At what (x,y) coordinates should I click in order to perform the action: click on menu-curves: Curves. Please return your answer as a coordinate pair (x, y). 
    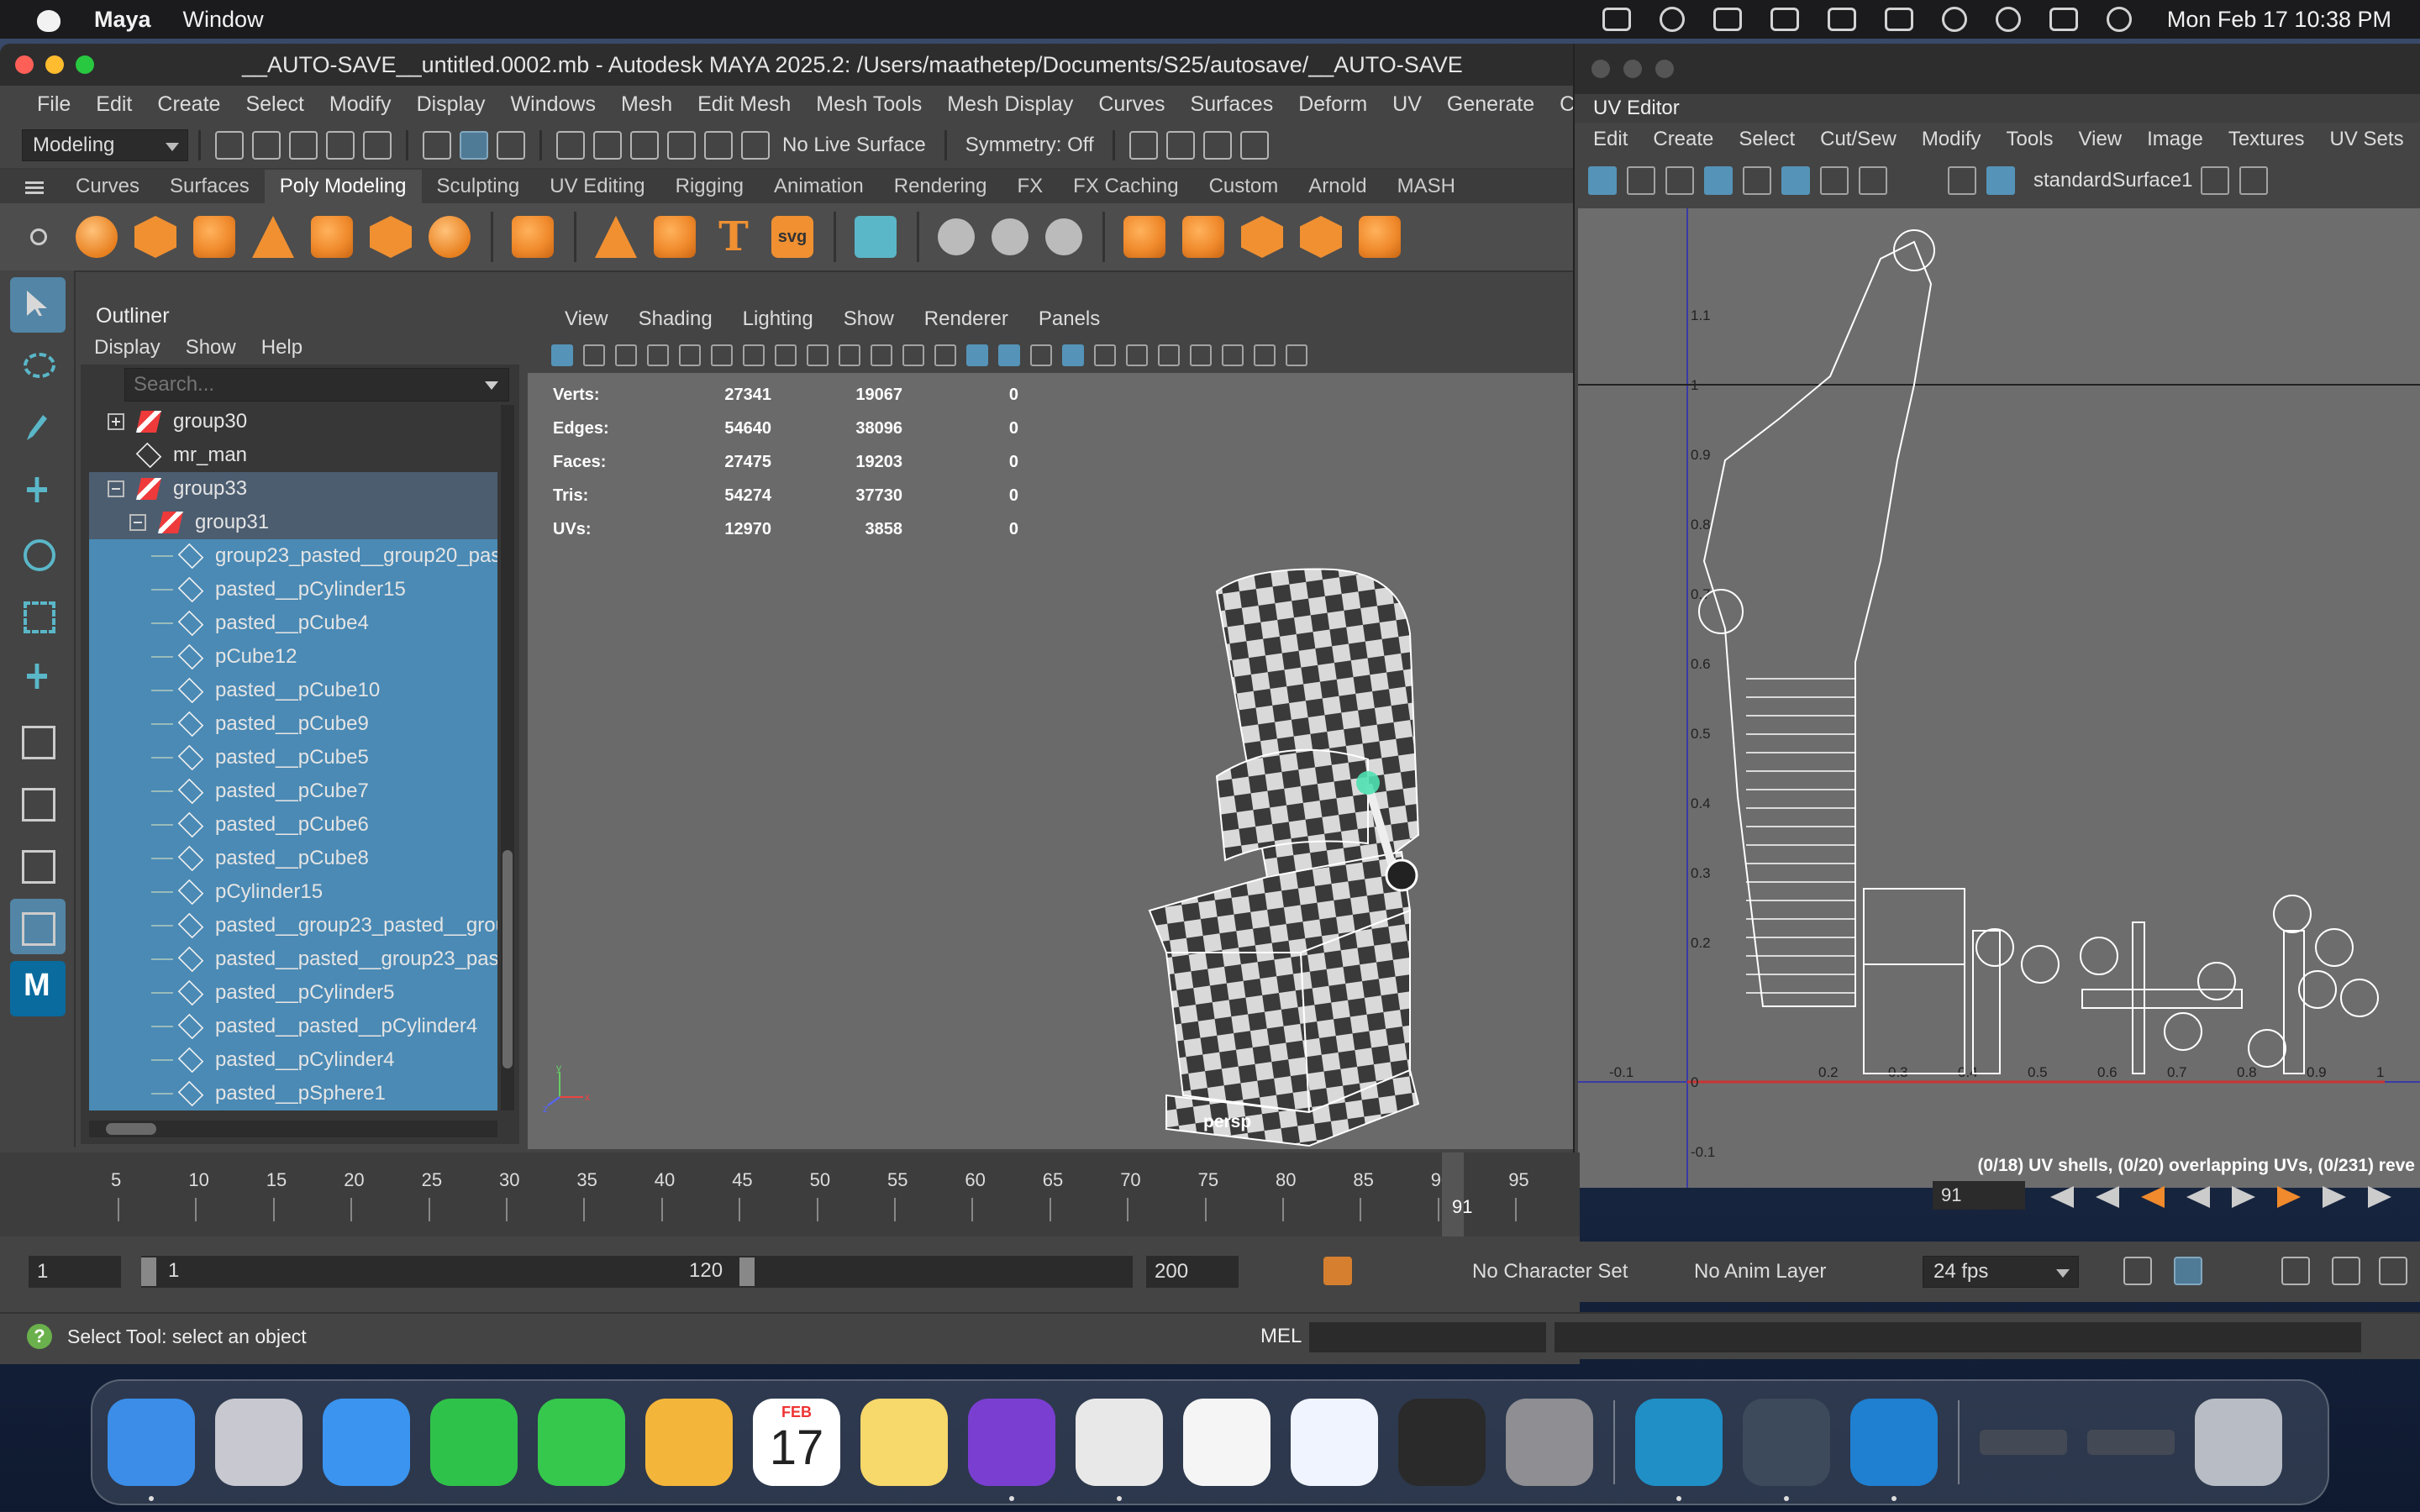
    Looking at the image, I should click on (1132, 104).